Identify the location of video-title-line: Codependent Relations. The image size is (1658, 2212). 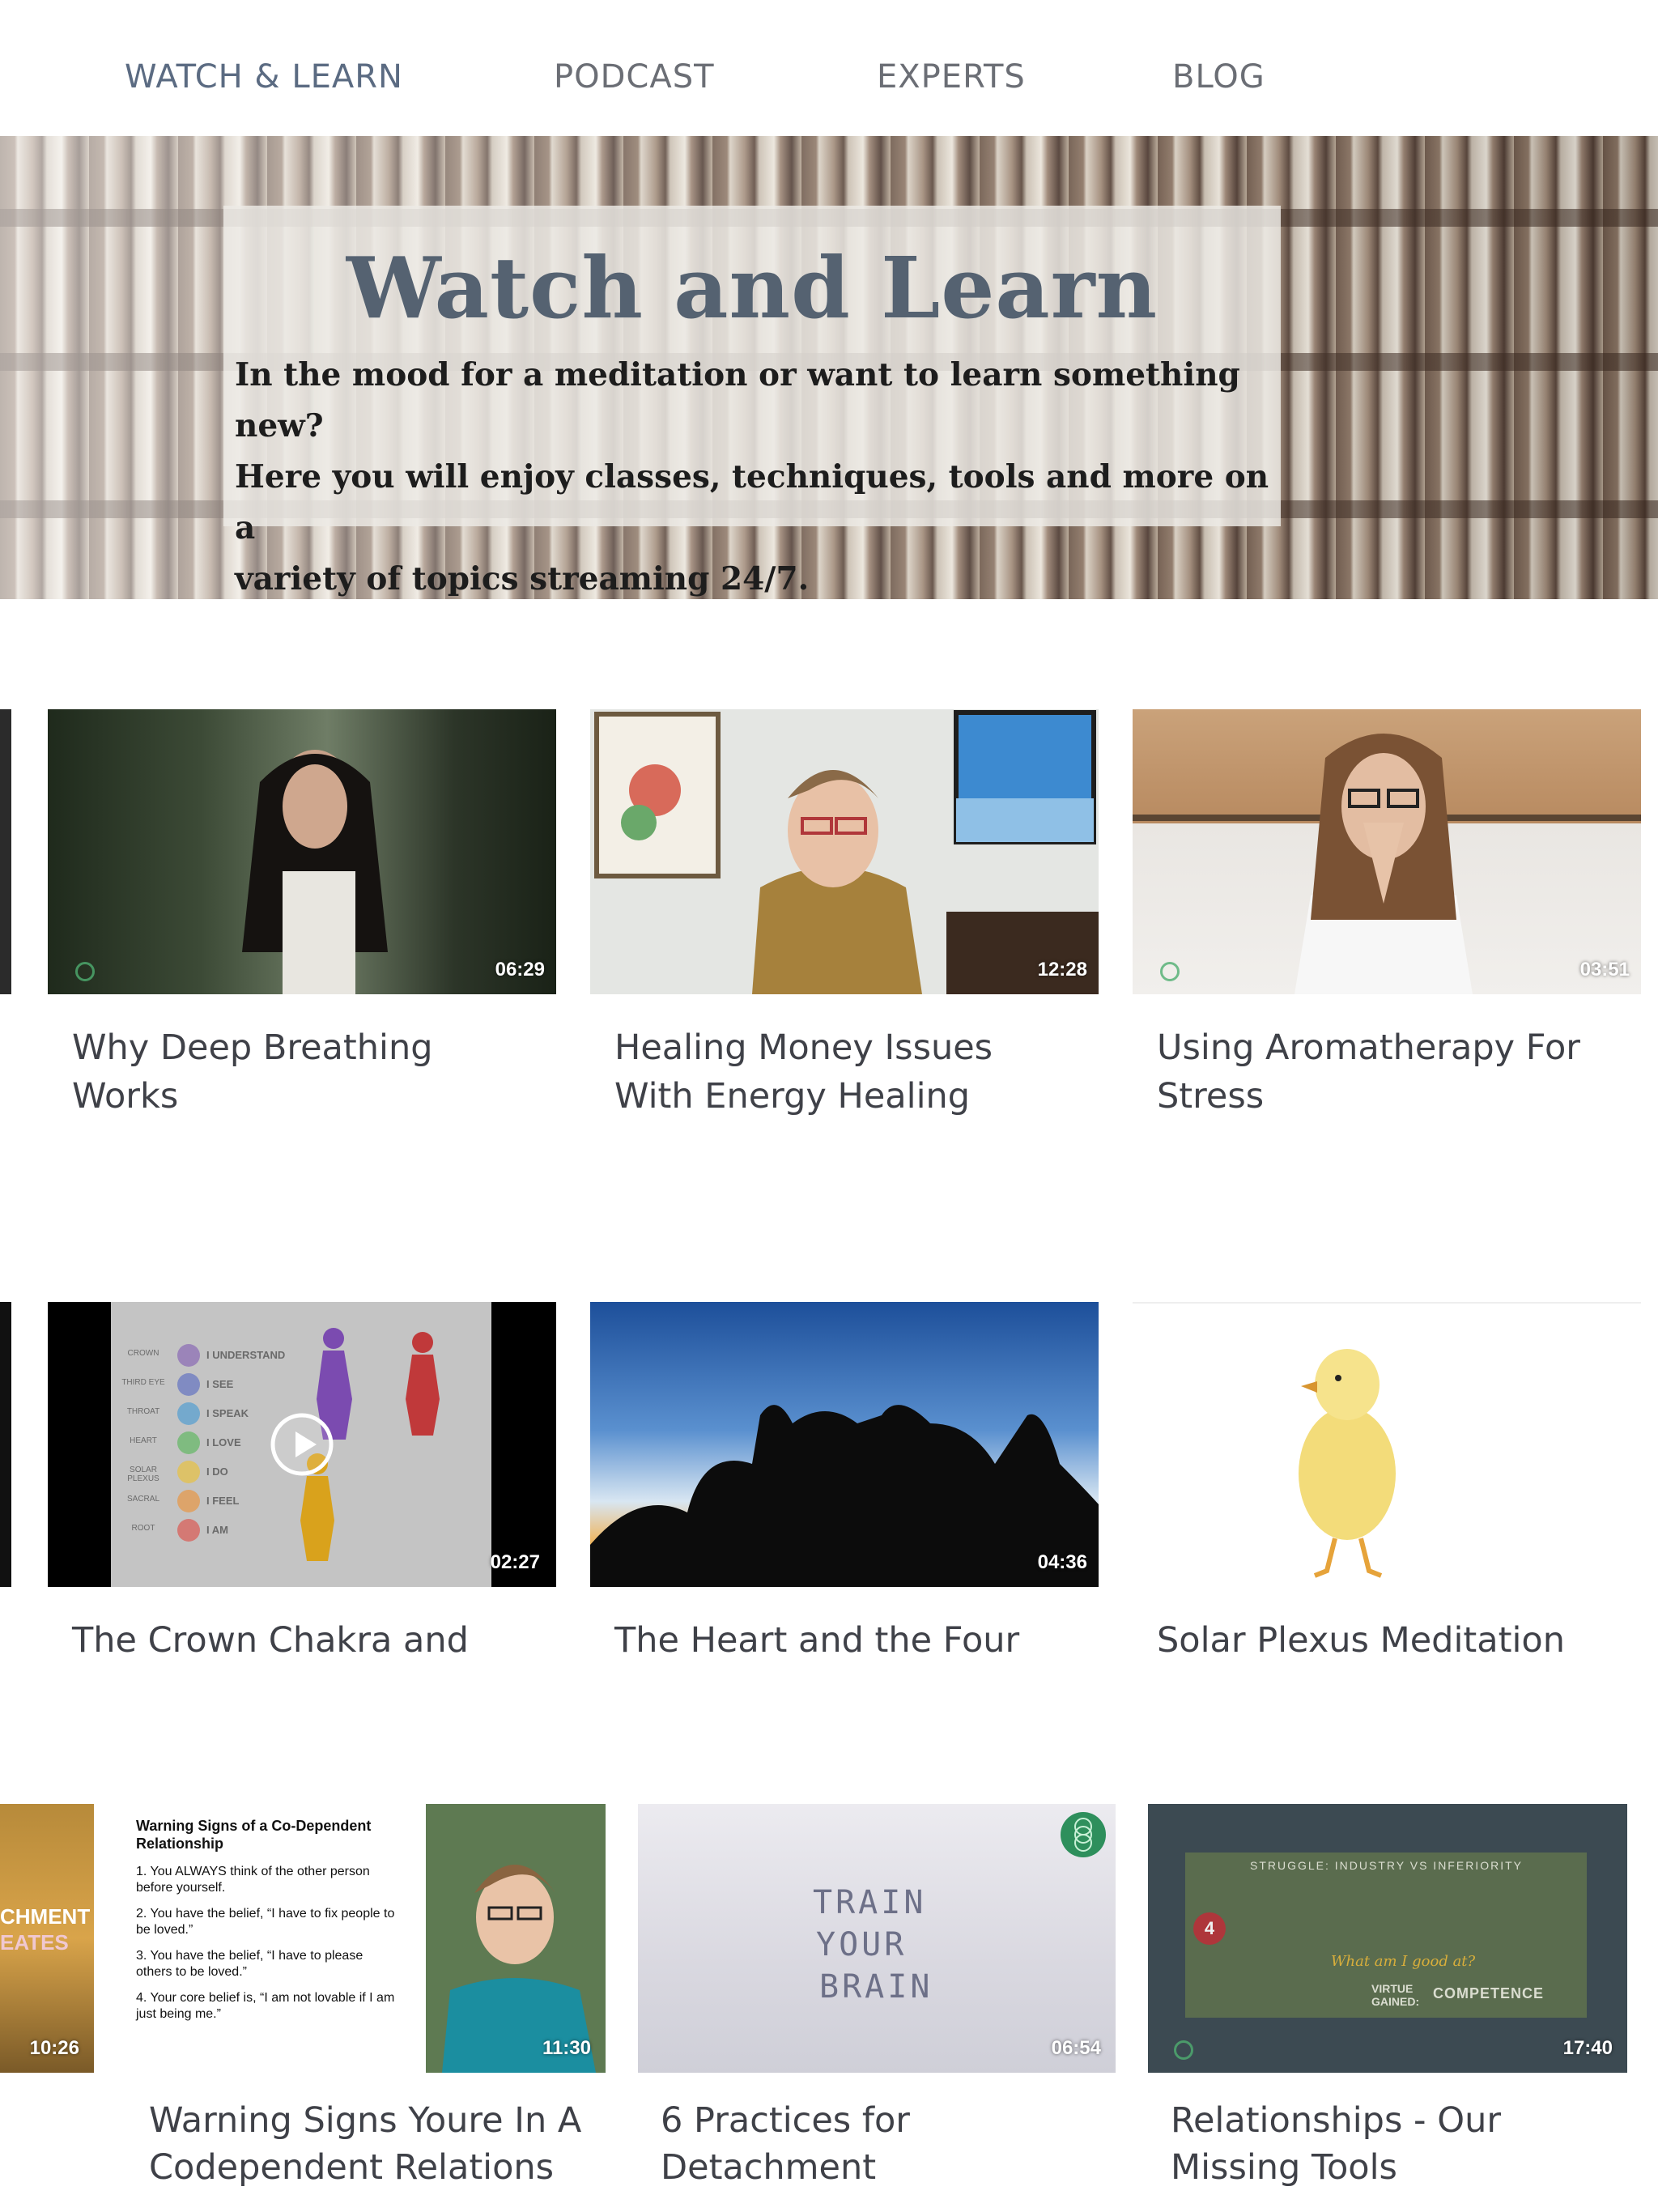
(352, 2167).